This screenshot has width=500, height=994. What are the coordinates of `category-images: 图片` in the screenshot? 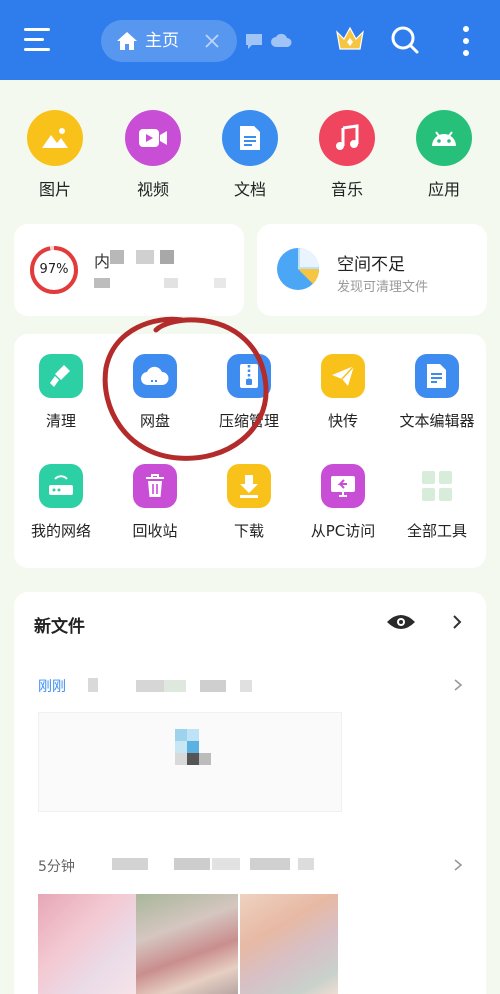 It's located at (55, 155).